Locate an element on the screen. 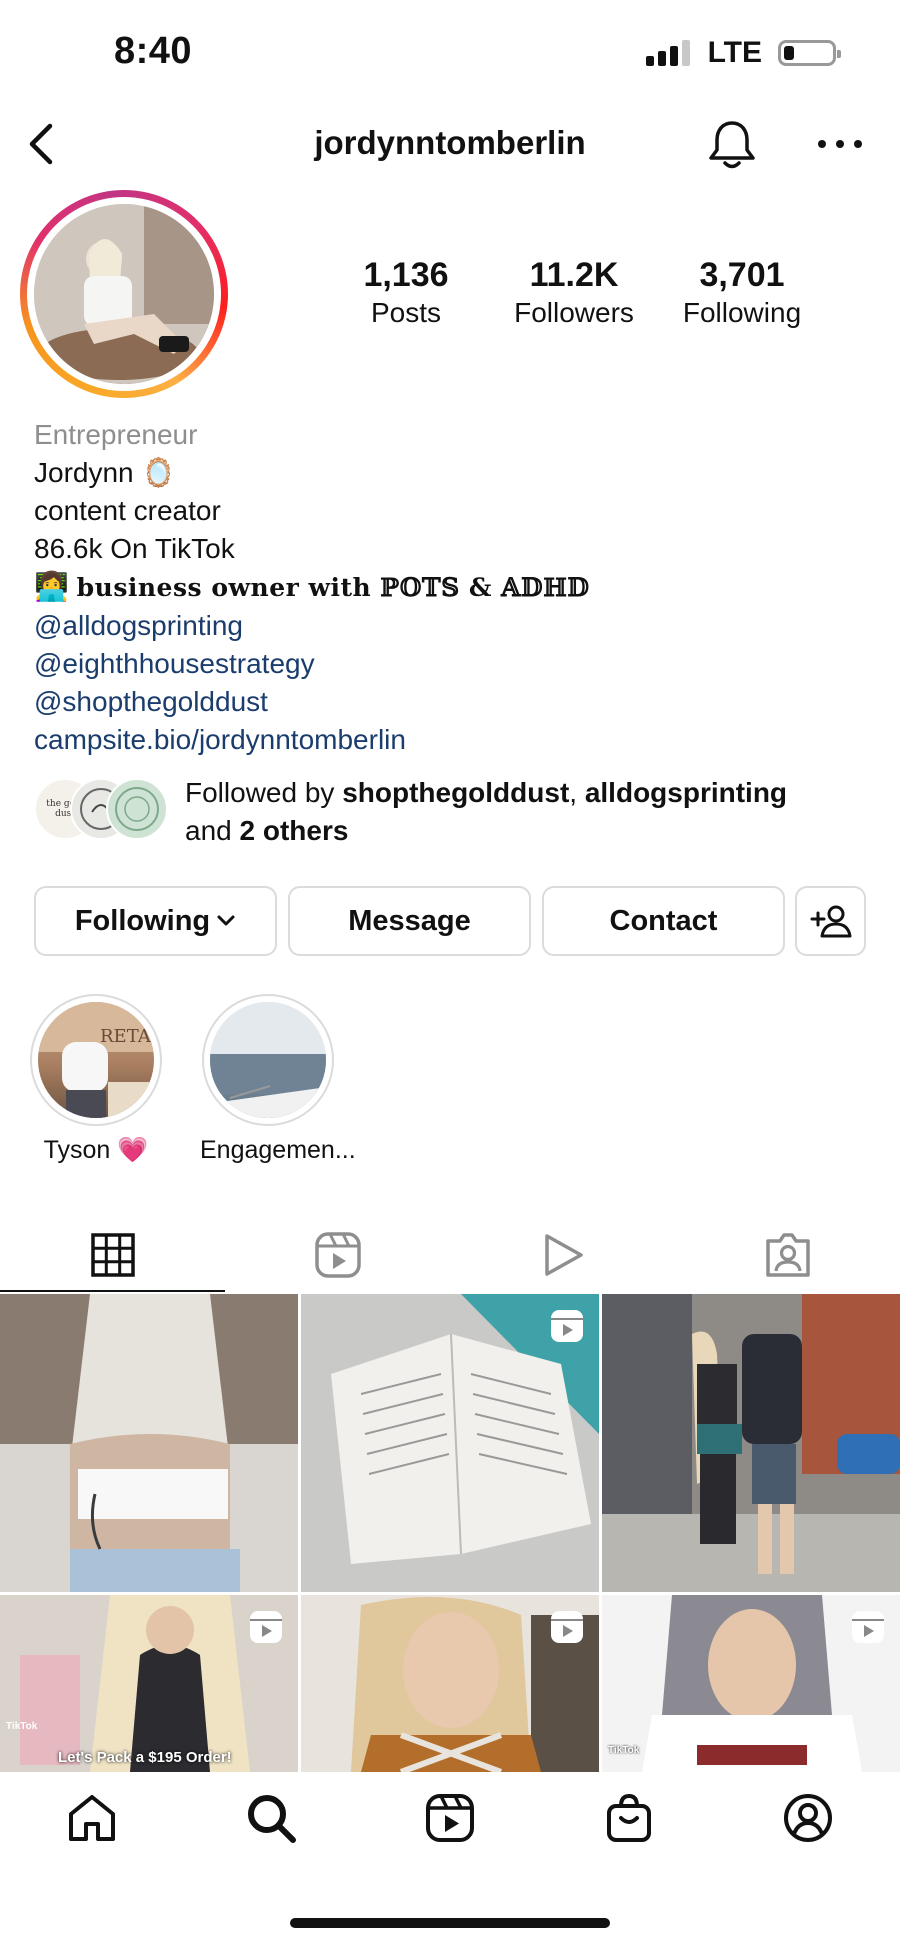 The image size is (900, 1947). tab-reels is located at coordinates (337, 1255).